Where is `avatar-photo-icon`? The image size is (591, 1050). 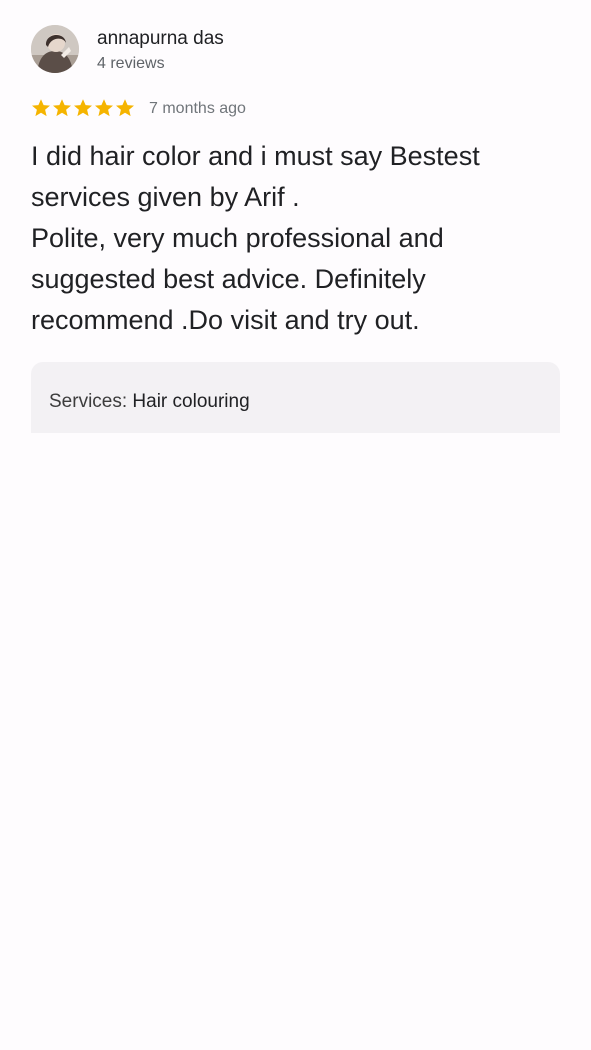
avatar-photo-icon is located at coordinates (55, 49).